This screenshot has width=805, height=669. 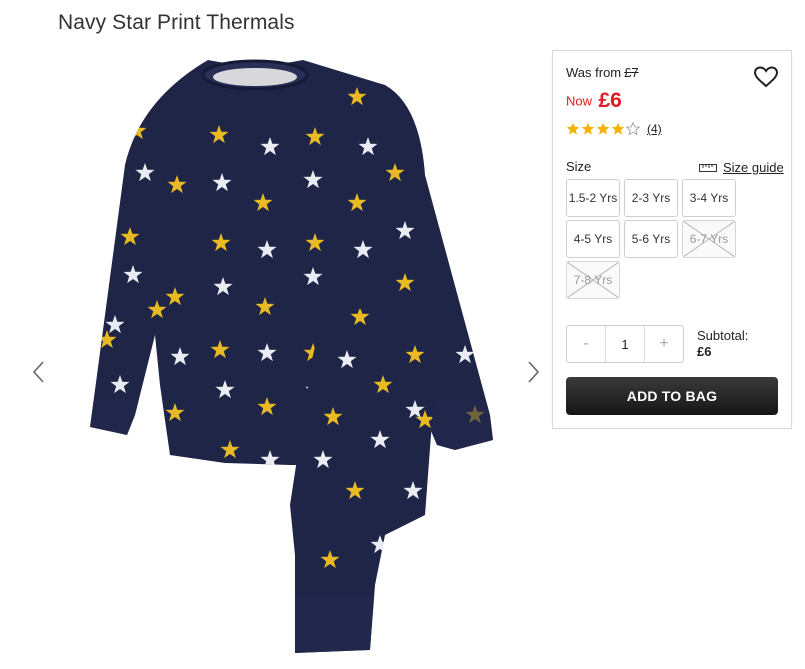 What do you see at coordinates (594, 101) in the screenshot?
I see `now-price-row: Now £6` at bounding box center [594, 101].